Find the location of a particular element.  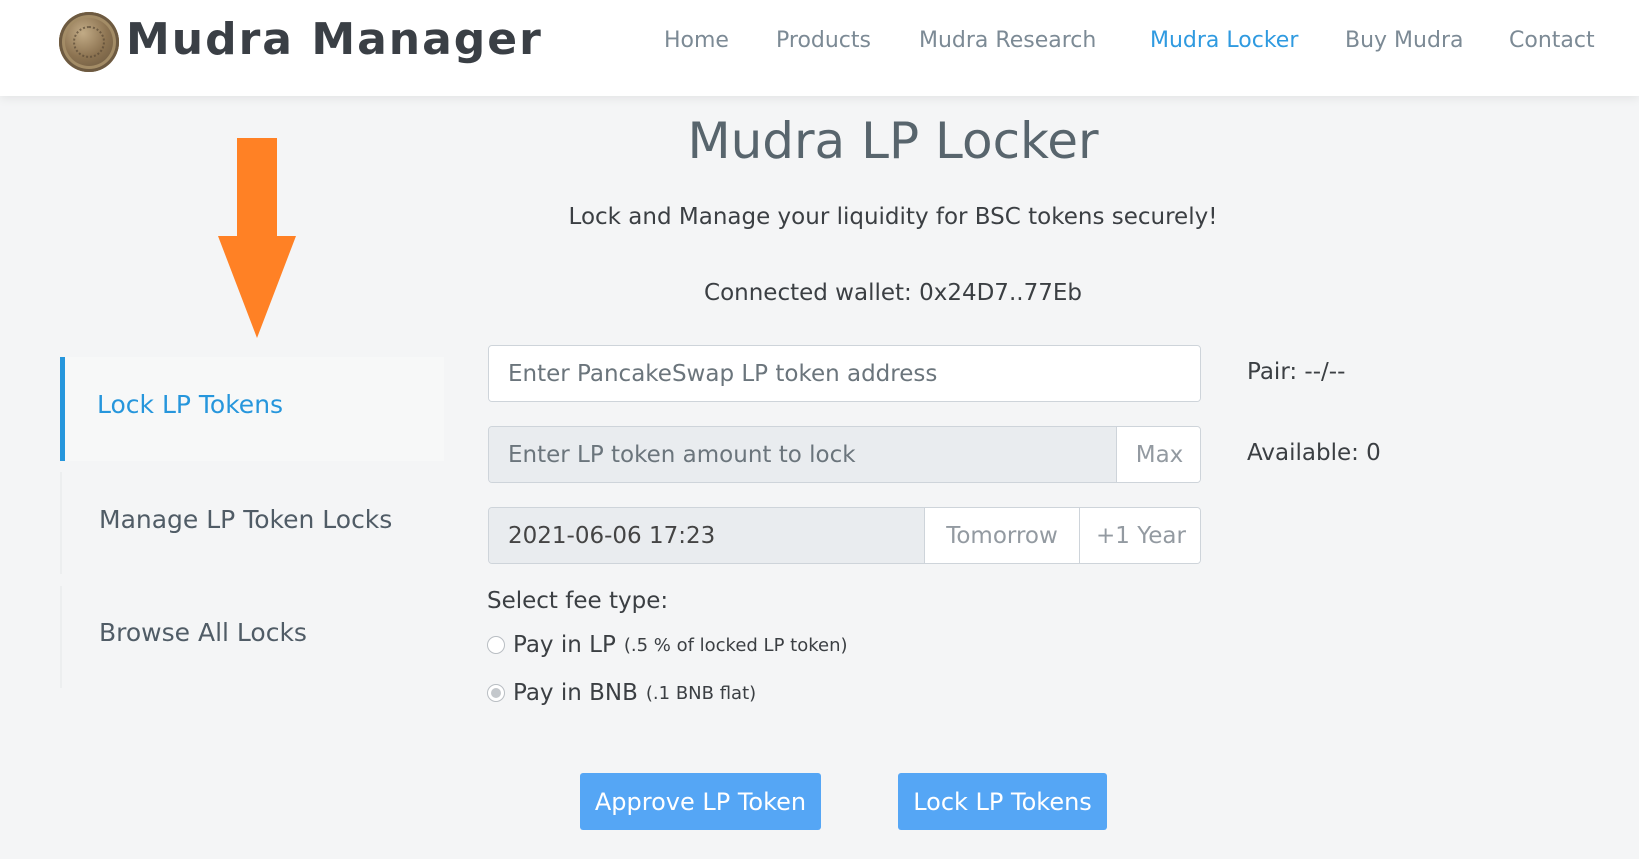

sidebar-item-lock-lp-tokens: Lock LP Tokens is located at coordinates (252, 409).